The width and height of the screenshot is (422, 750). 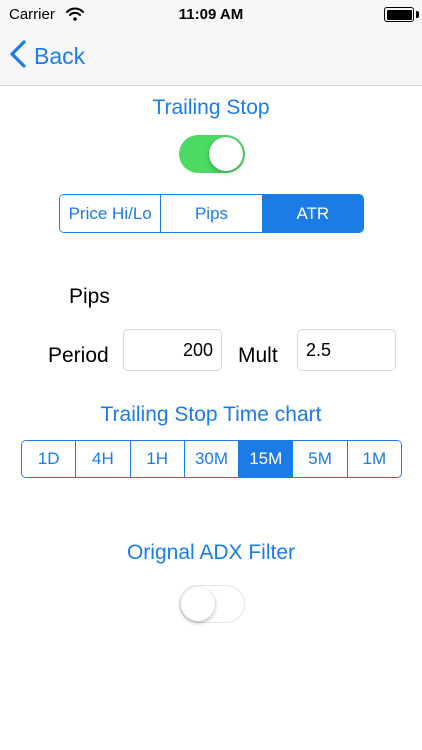 I want to click on back-label: Back, so click(x=60, y=55).